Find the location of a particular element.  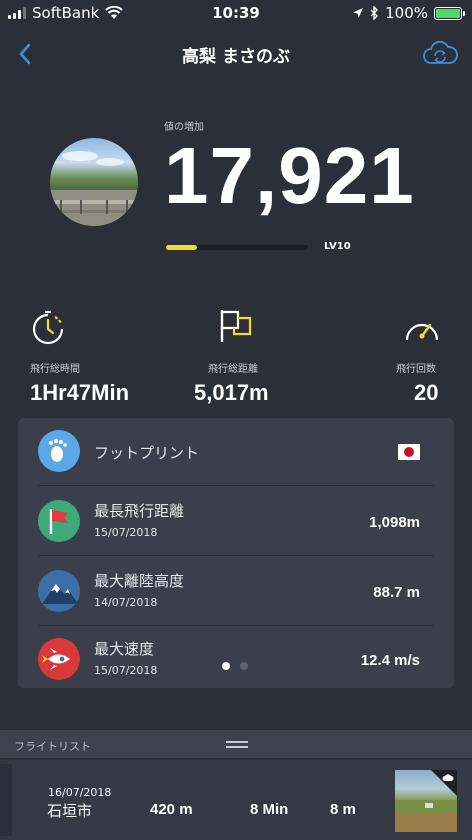

flight-height: 8 m is located at coordinates (343, 809).